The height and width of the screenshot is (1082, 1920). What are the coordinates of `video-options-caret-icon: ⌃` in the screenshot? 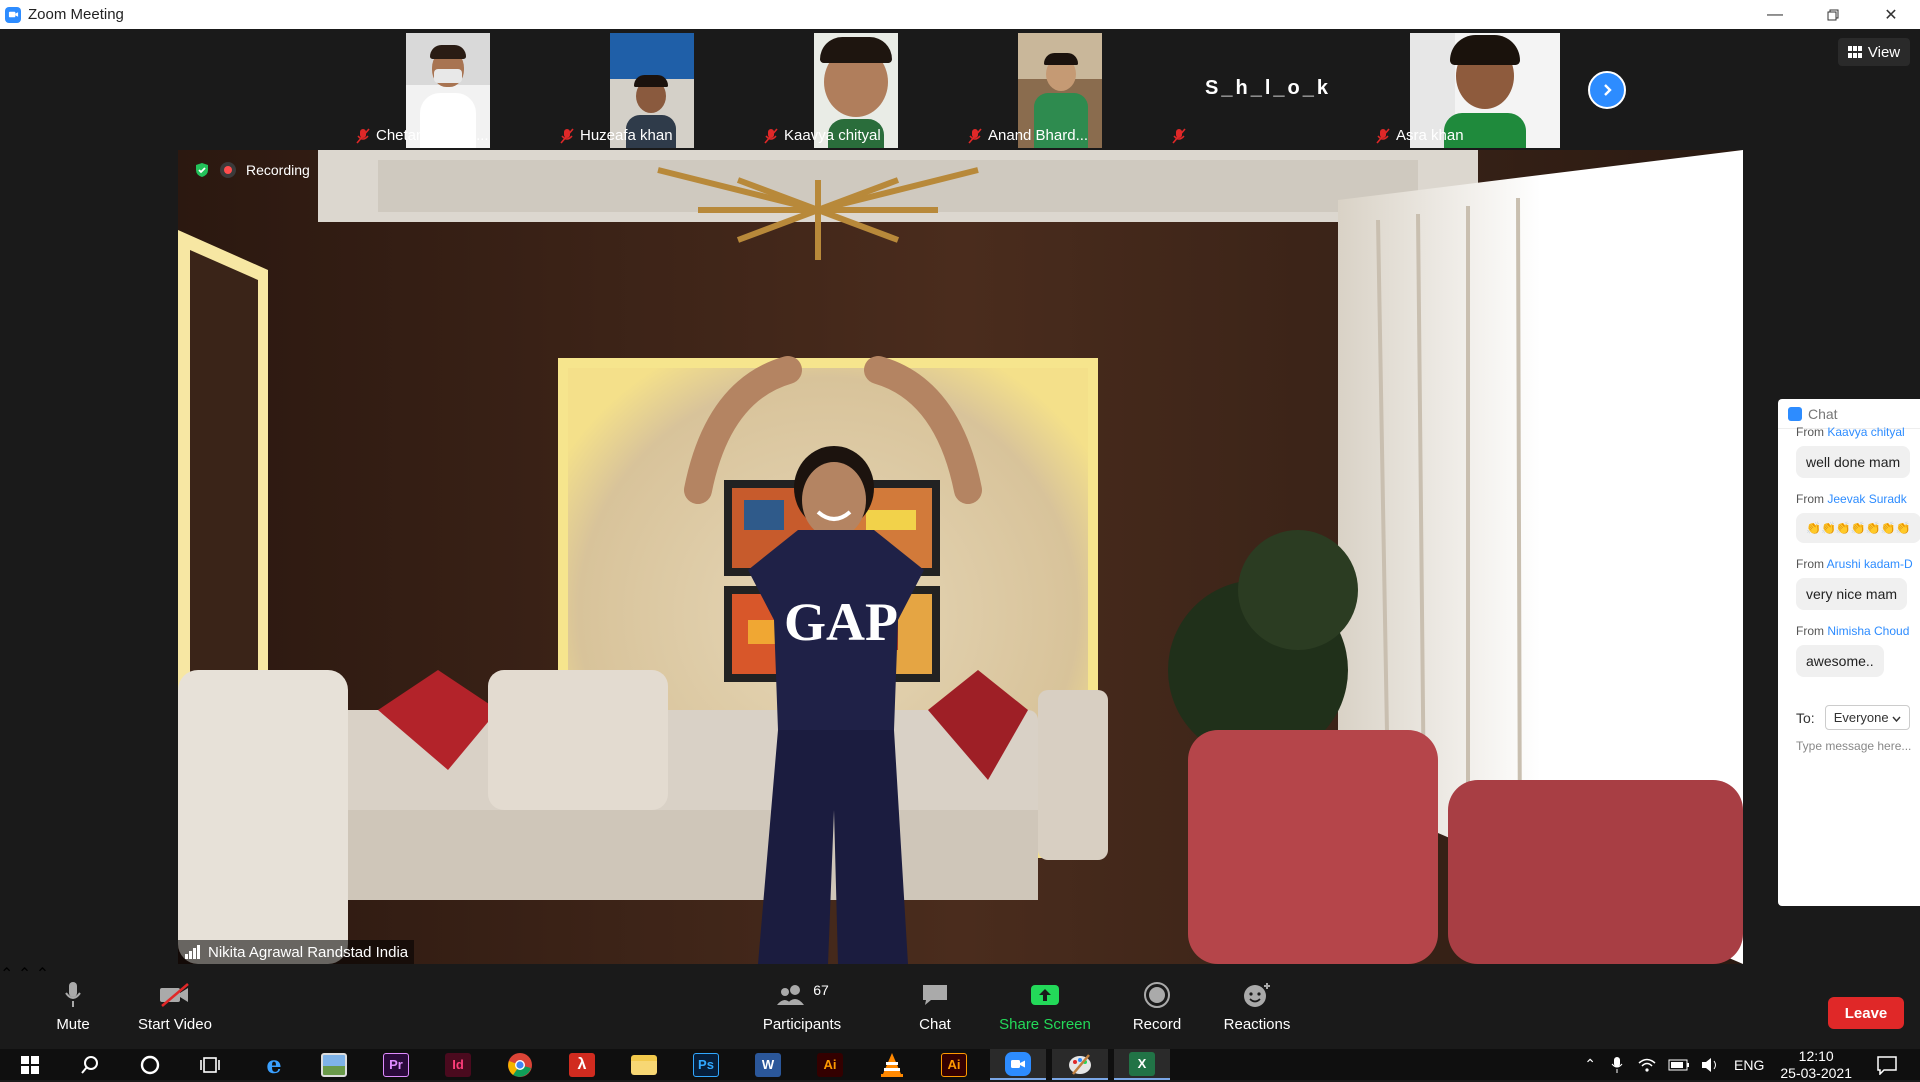 It's located at (24, 974).